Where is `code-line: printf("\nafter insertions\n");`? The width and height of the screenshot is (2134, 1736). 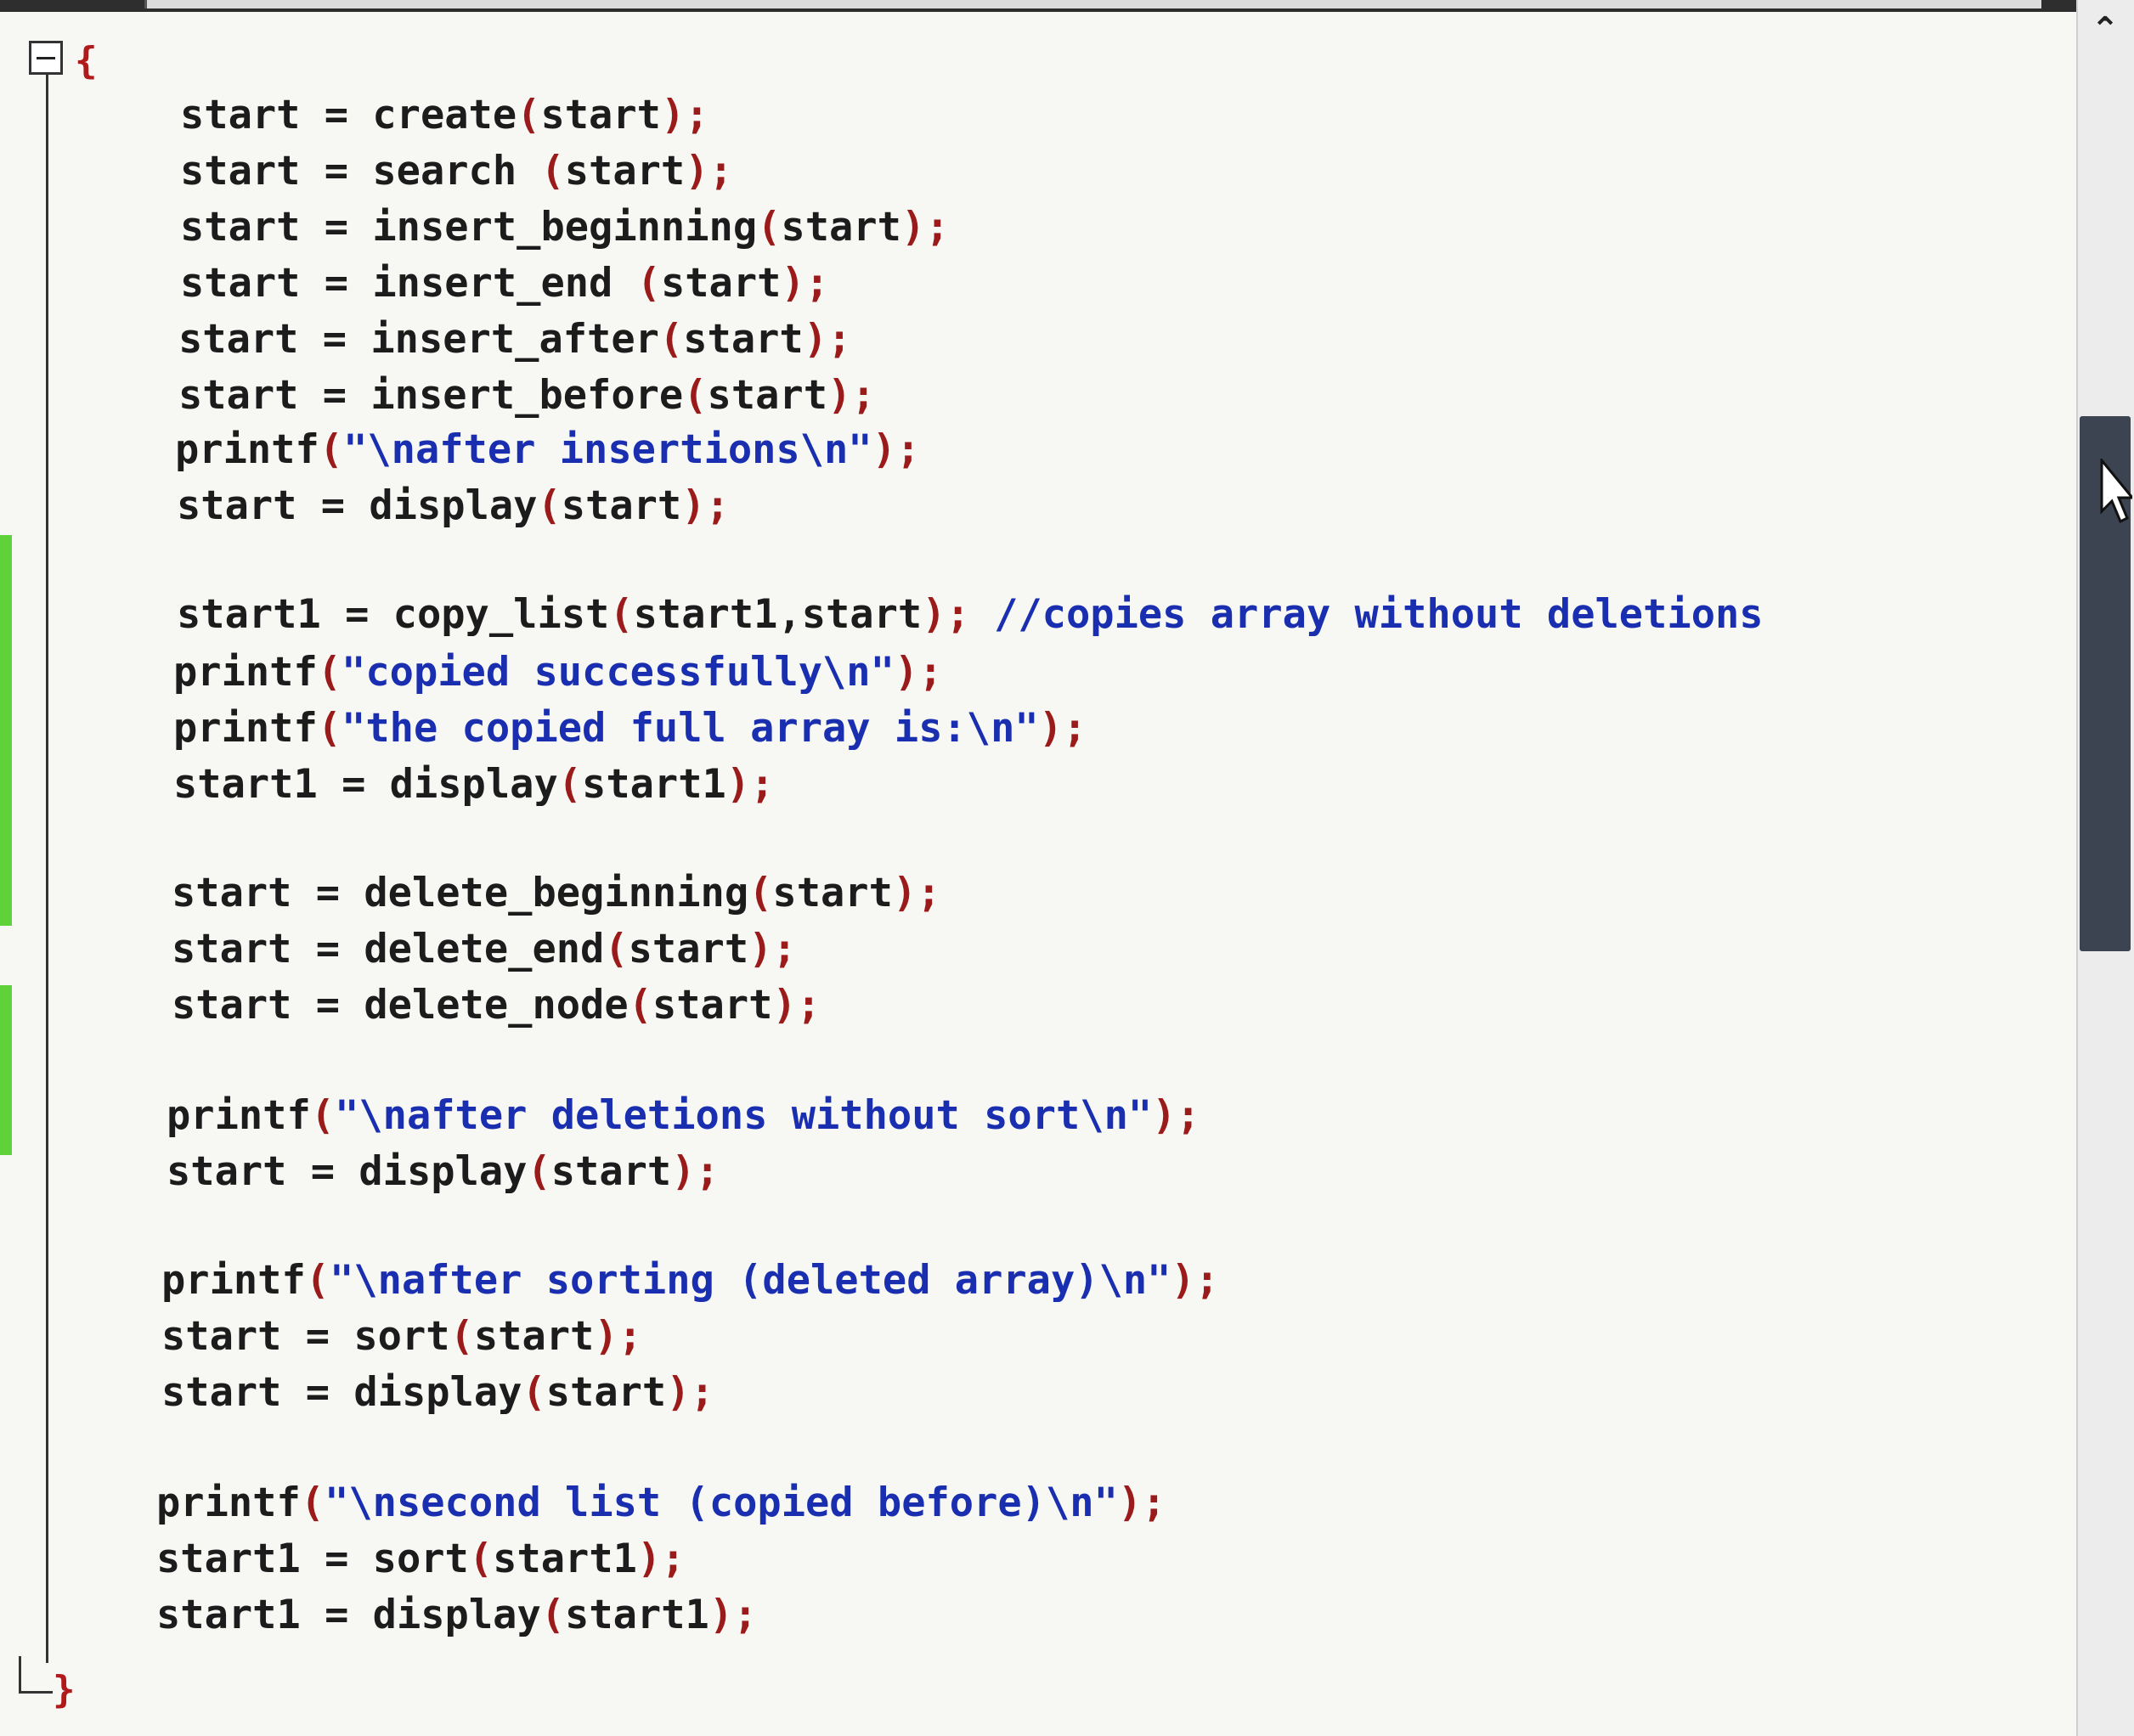
code-line: printf("\nafter insertions\n"); is located at coordinates (547, 450).